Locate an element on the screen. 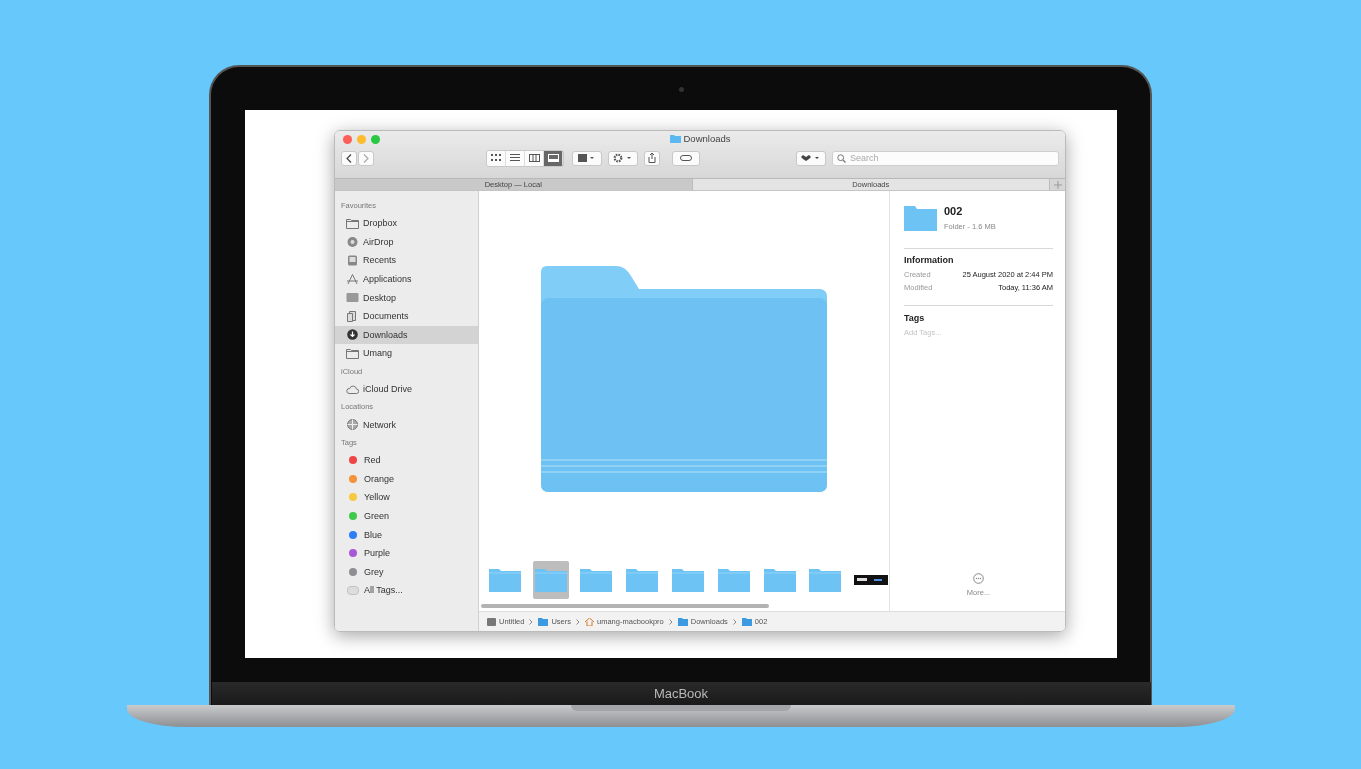 This screenshot has height=769, width=1361. search-icon is located at coordinates (841, 158).